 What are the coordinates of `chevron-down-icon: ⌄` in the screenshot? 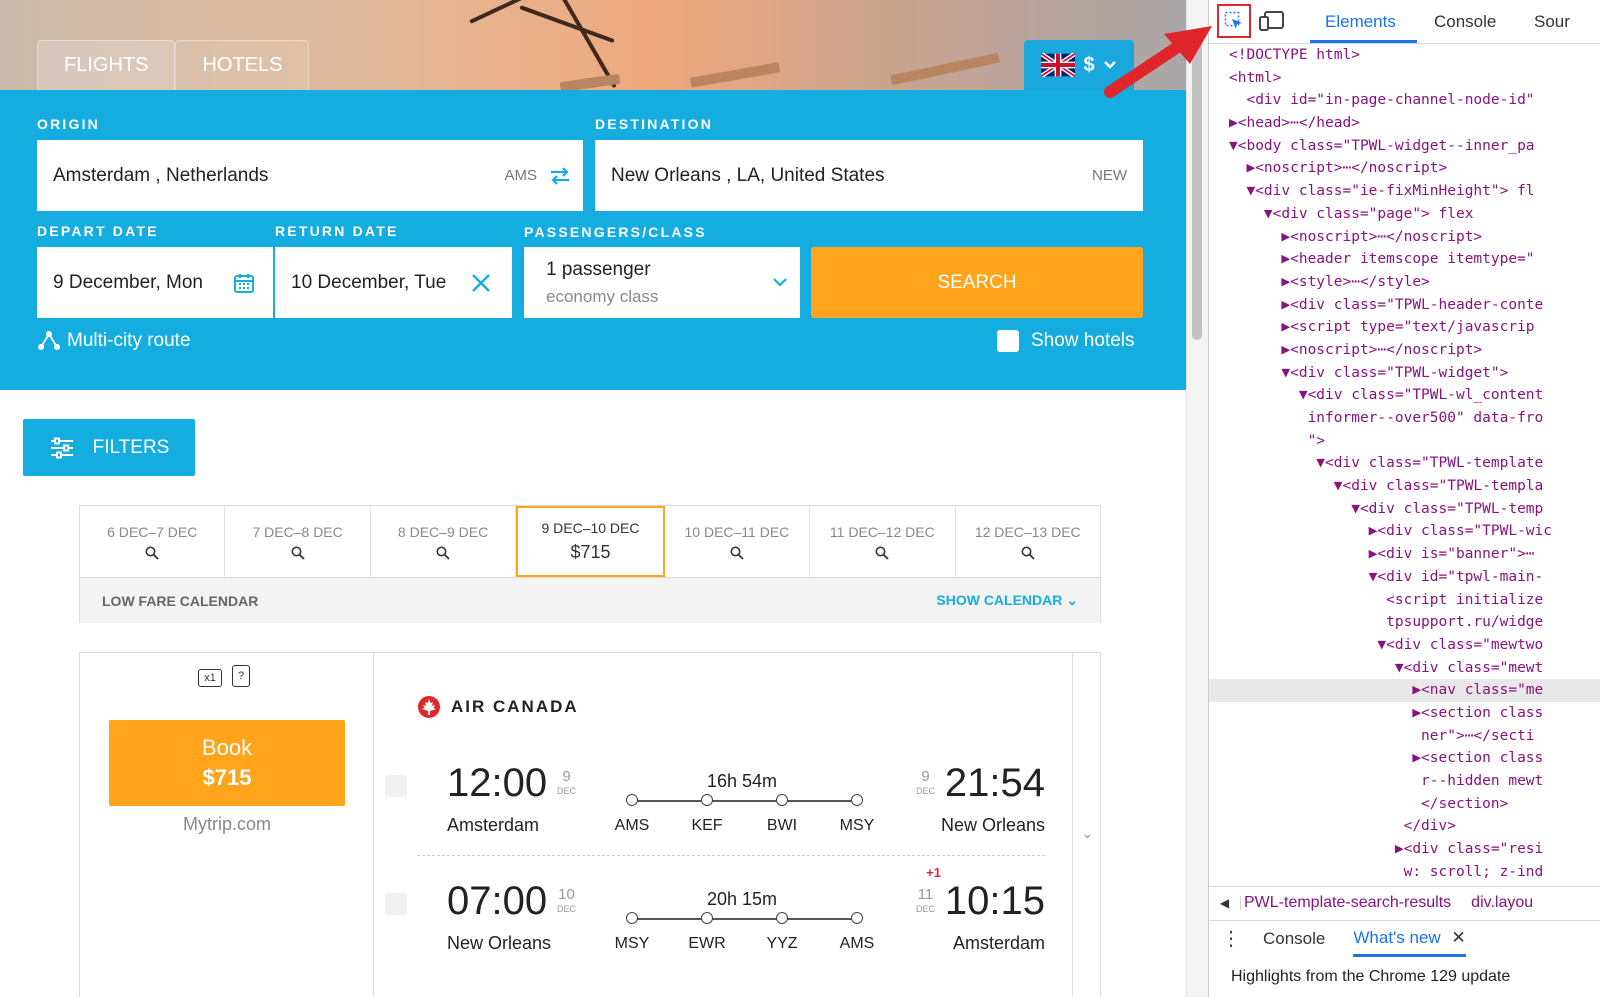 It's located at (1072, 600).